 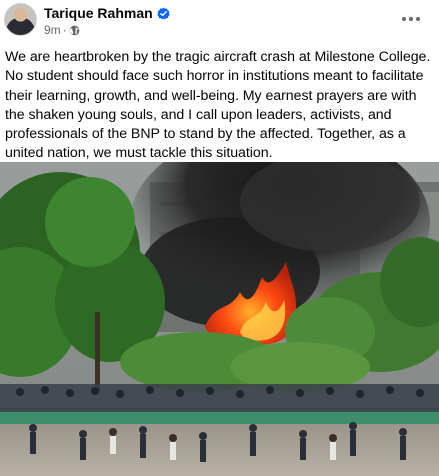 I want to click on author-name: Tarique Rahman, so click(x=98, y=13).